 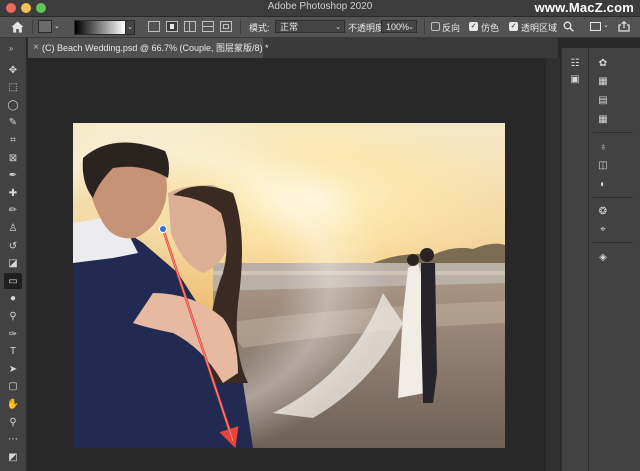 What do you see at coordinates (310, 26) in the screenshot?
I see `mode-select: 正常 ⌄` at bounding box center [310, 26].